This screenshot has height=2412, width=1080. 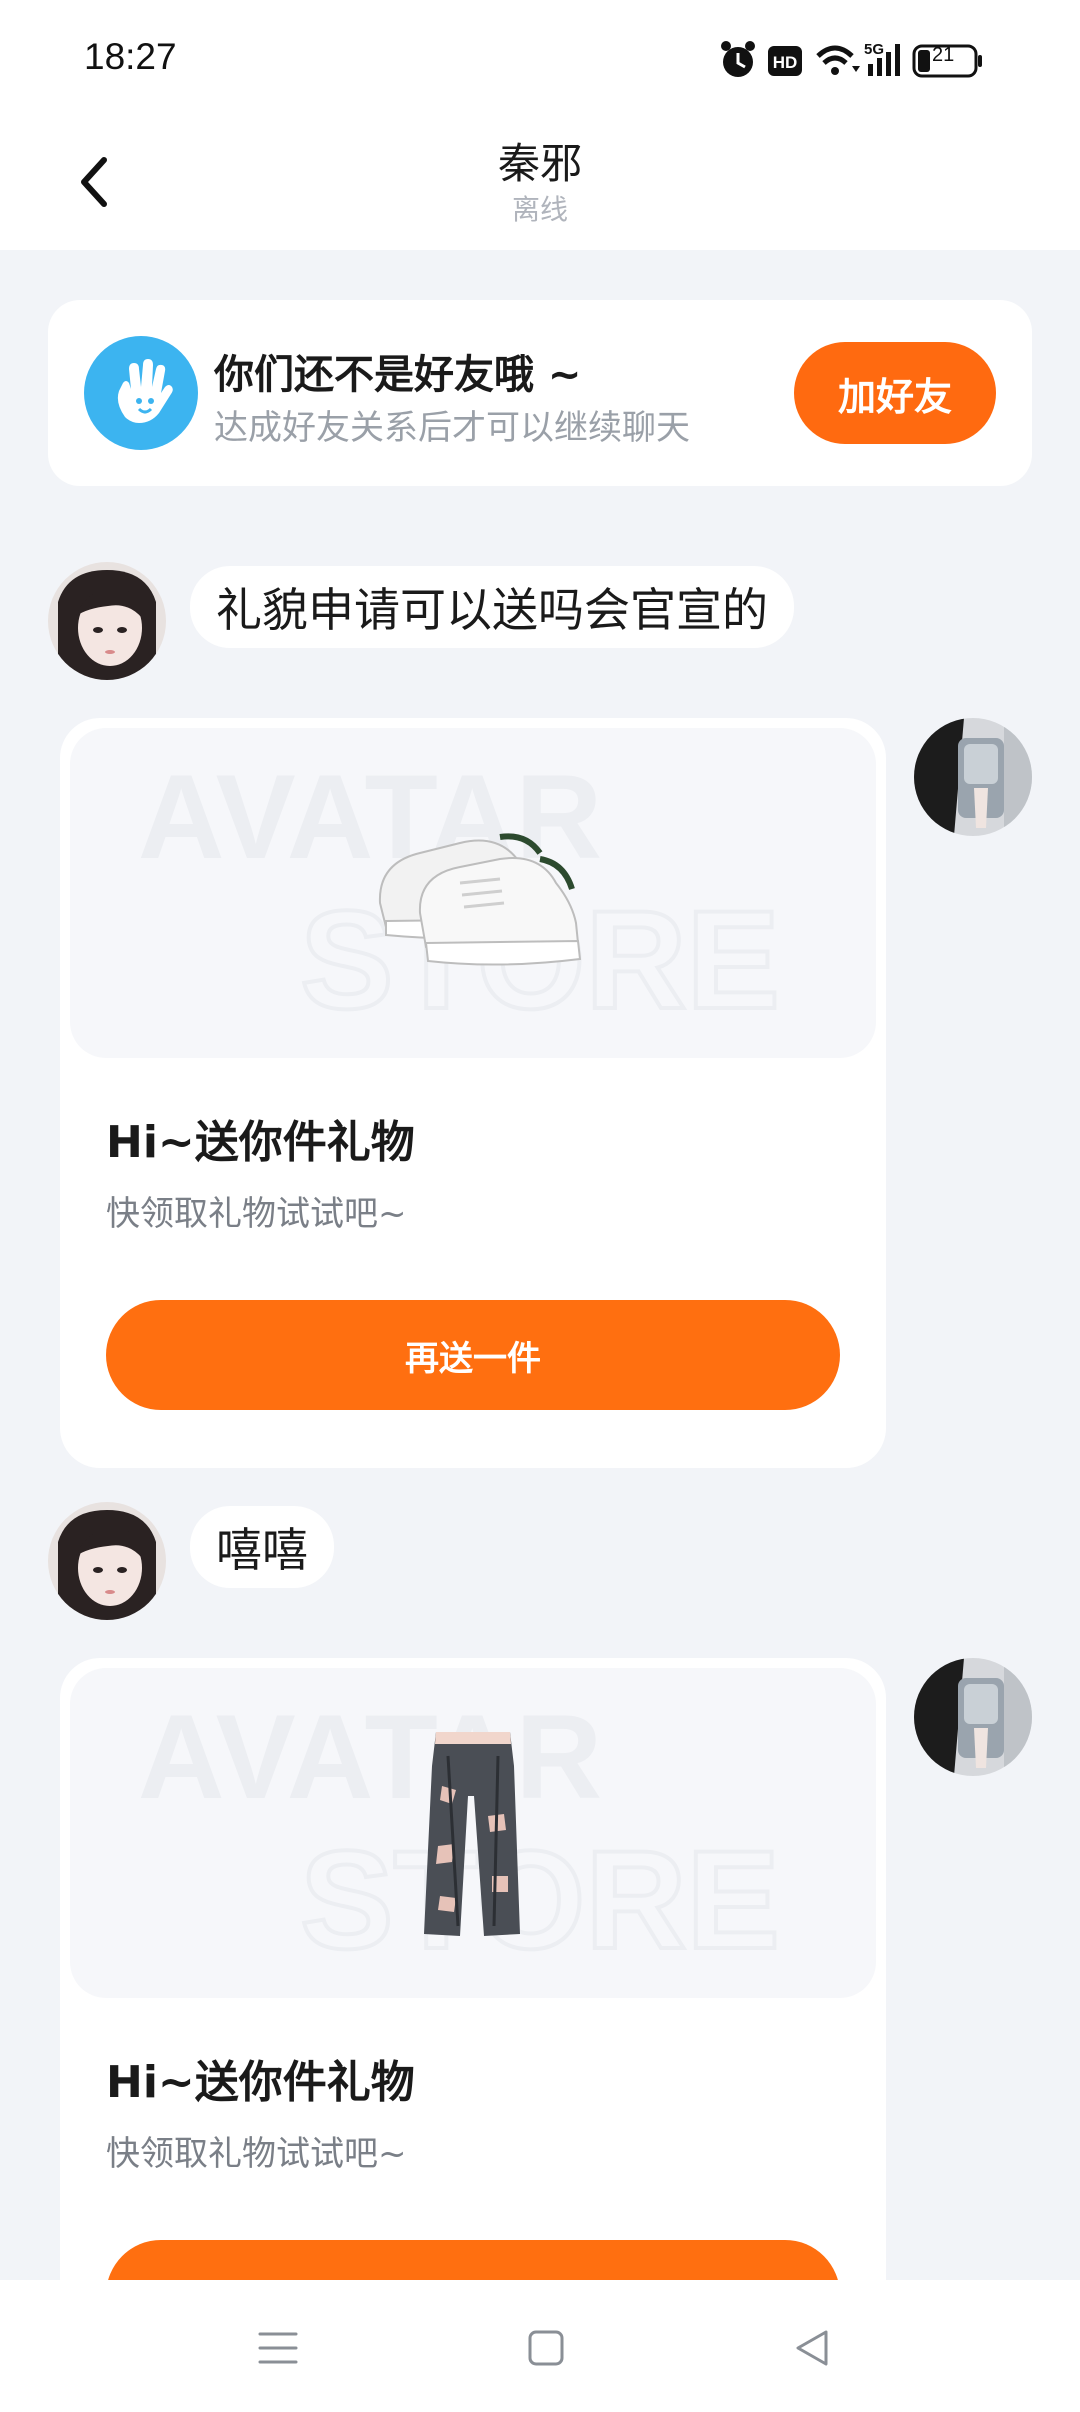 What do you see at coordinates (370, 1757) in the screenshot?
I see `watermark-line1: AVATAR` at bounding box center [370, 1757].